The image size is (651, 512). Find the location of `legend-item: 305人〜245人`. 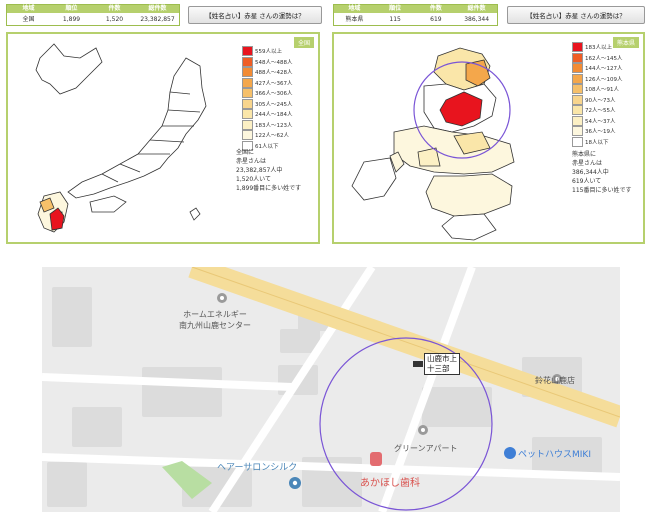

legend-item: 305人〜245人 is located at coordinates (267, 104).